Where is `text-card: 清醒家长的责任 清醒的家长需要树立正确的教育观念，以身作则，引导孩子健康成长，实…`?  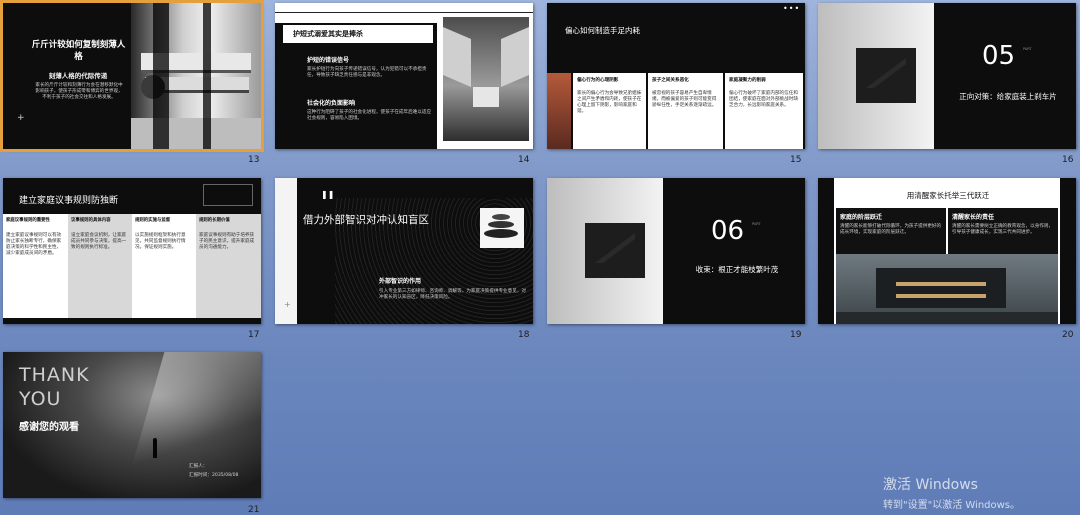
text-card: 清醒家长的责任 清醒的家长需要树立正确的教育观念，以身作则，引导孩子健康成长，实… is located at coordinates (1003, 231).